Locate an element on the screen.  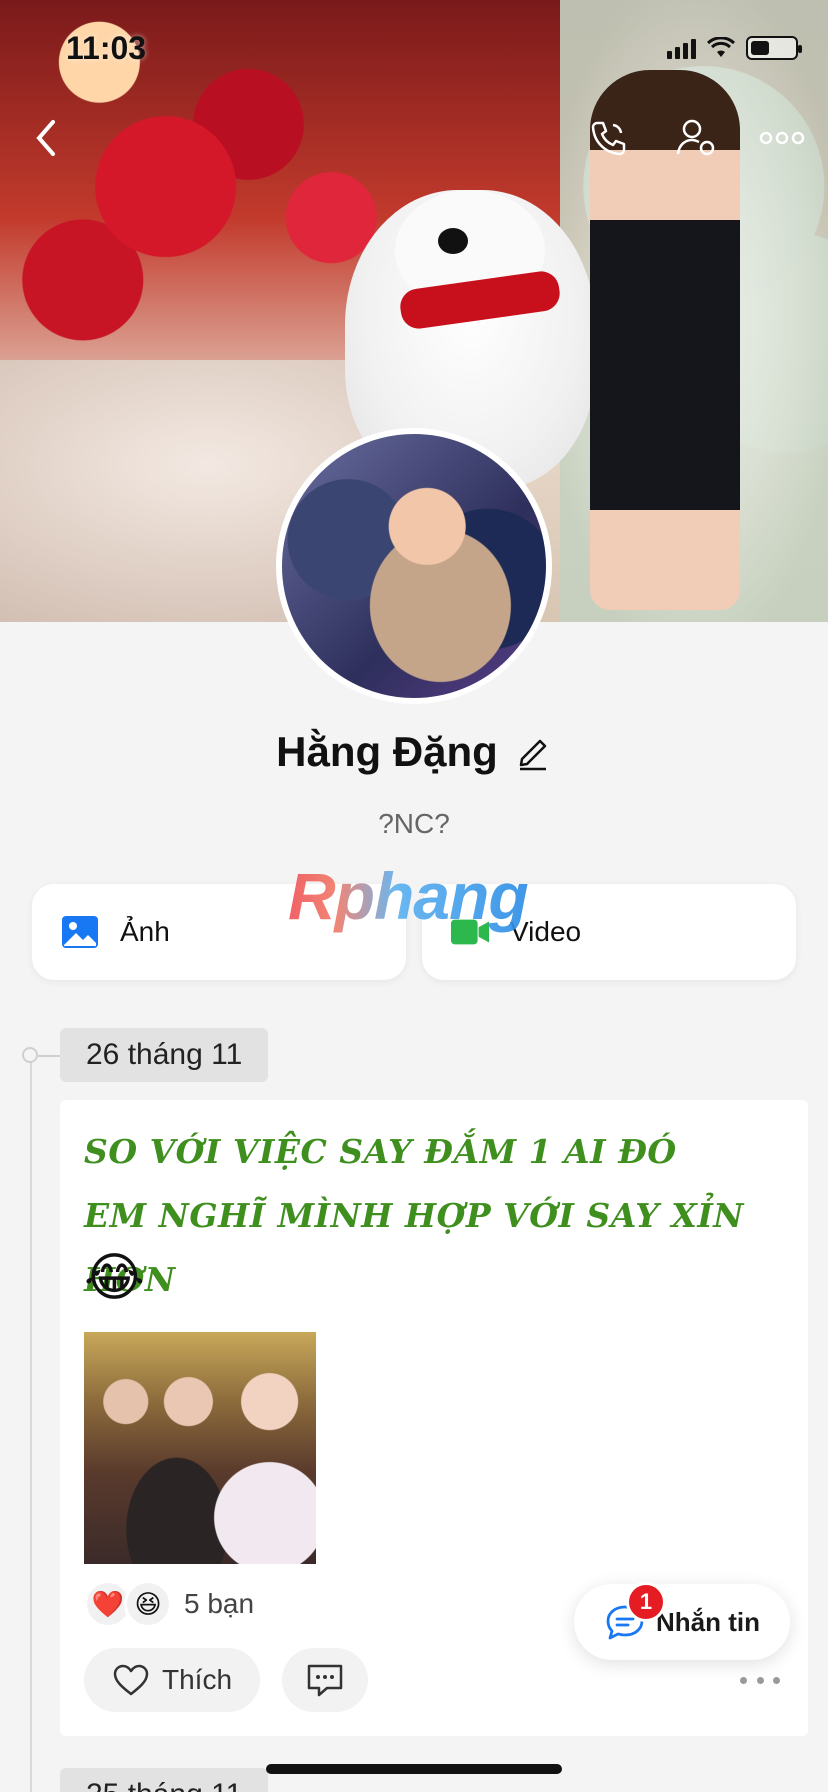
image-icon is located at coordinates (80, 932).